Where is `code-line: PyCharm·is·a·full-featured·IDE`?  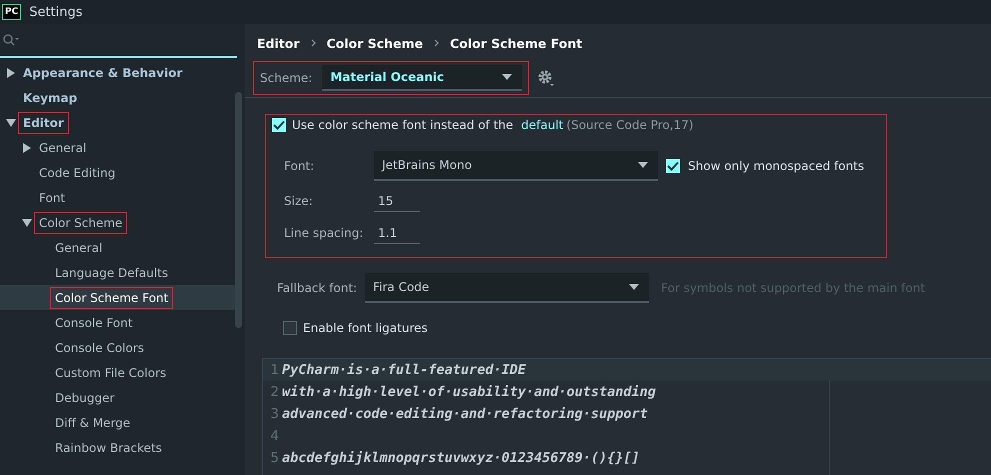
code-line: PyCharm·is·a·full-featured·IDE is located at coordinates (404, 370).